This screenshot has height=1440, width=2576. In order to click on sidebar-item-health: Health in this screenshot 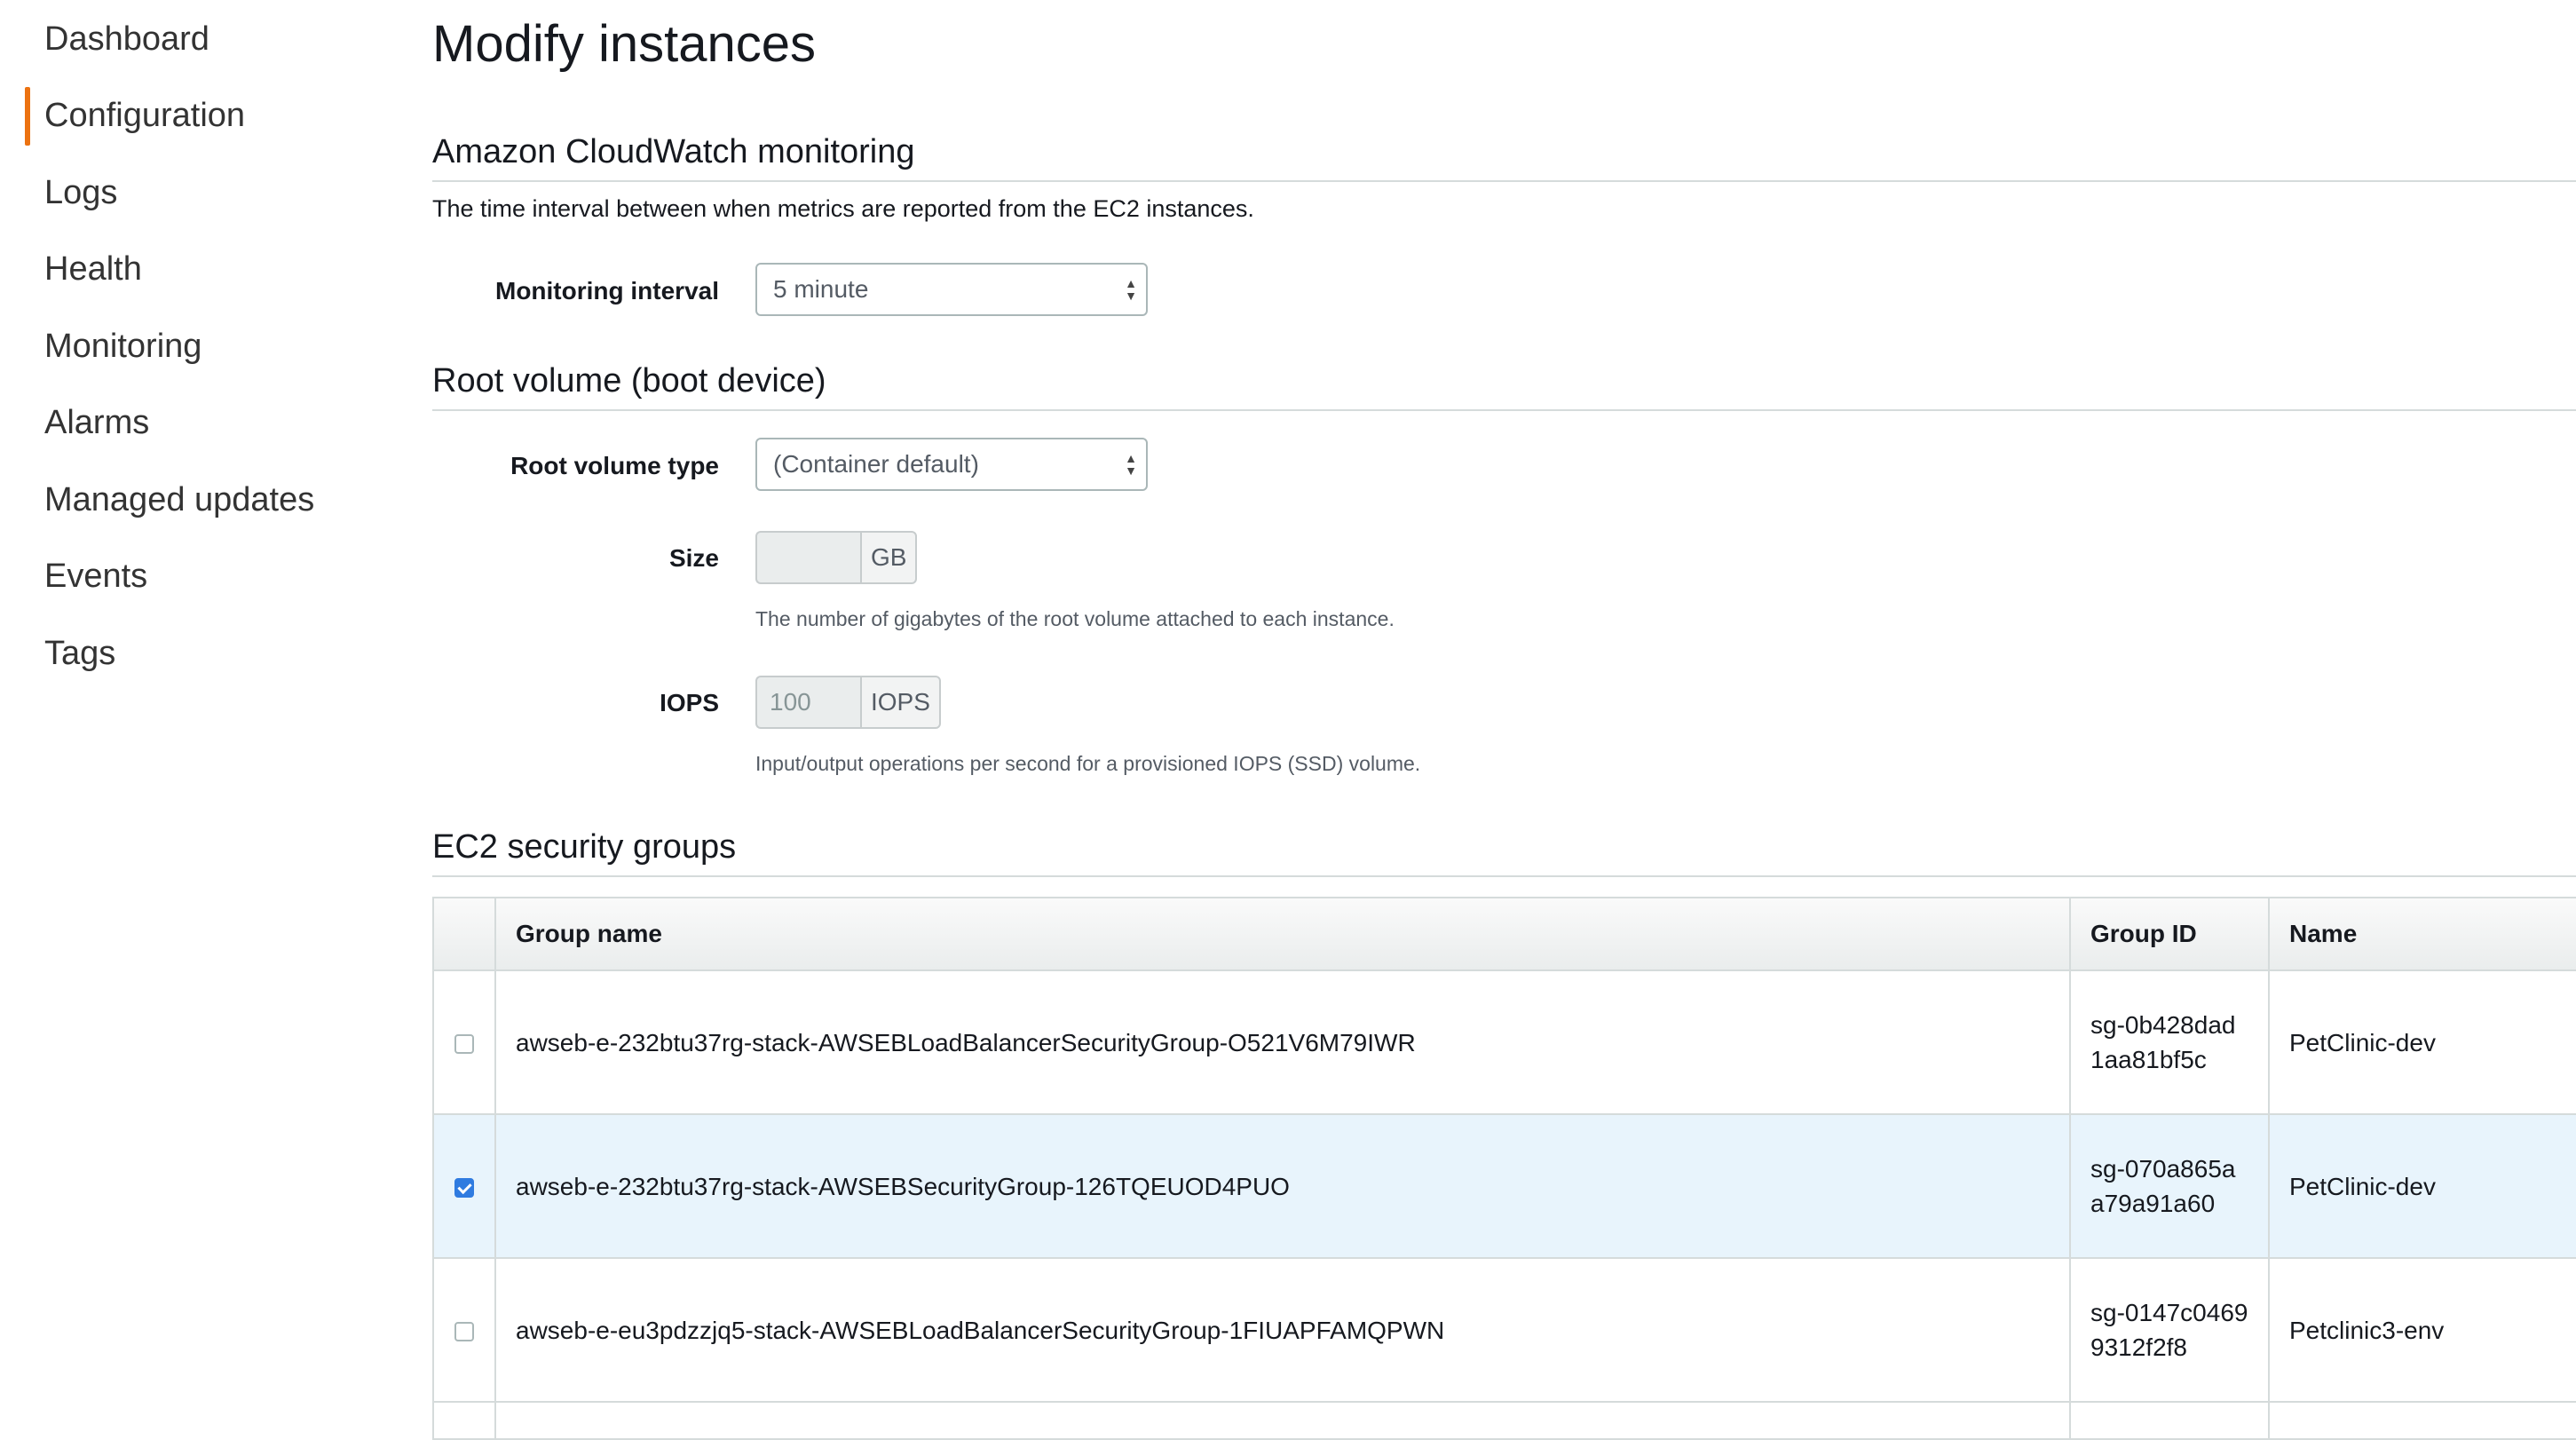, I will do `click(93, 269)`.